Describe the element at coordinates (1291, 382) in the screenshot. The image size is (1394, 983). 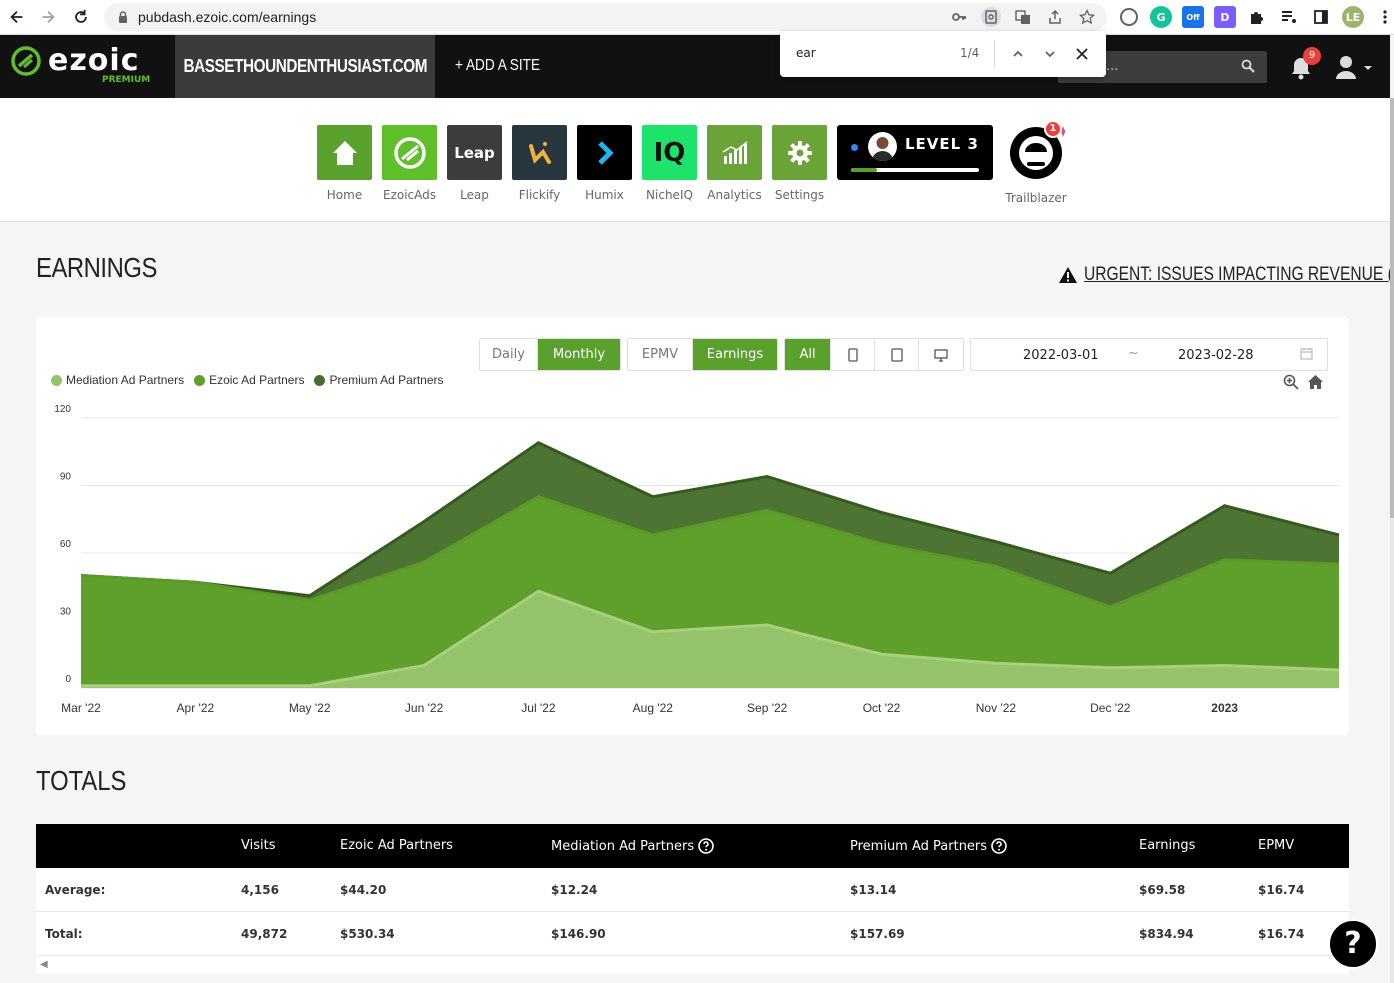
I see `zoom-icon` at that location.